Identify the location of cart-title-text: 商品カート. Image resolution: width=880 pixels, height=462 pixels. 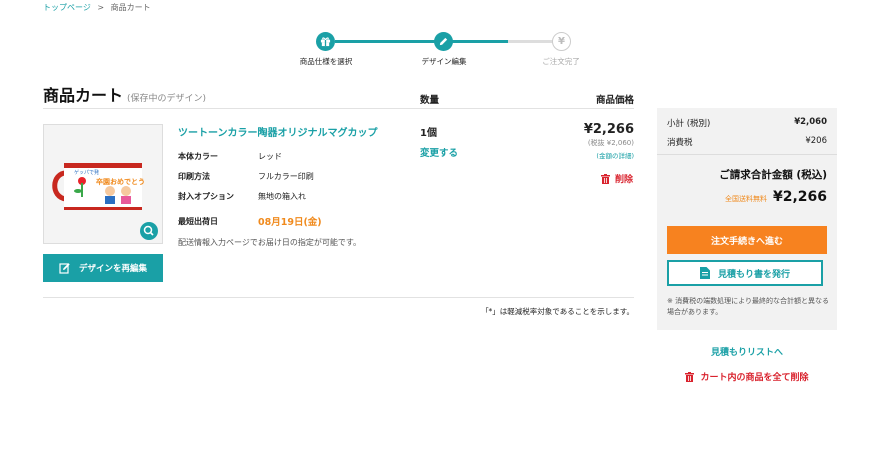
(83, 95).